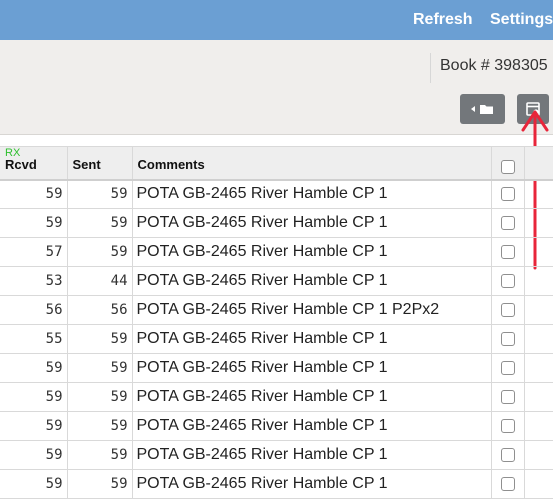 This screenshot has width=553, height=500. What do you see at coordinates (507, 166) in the screenshot?
I see `select-all-checkbox` at bounding box center [507, 166].